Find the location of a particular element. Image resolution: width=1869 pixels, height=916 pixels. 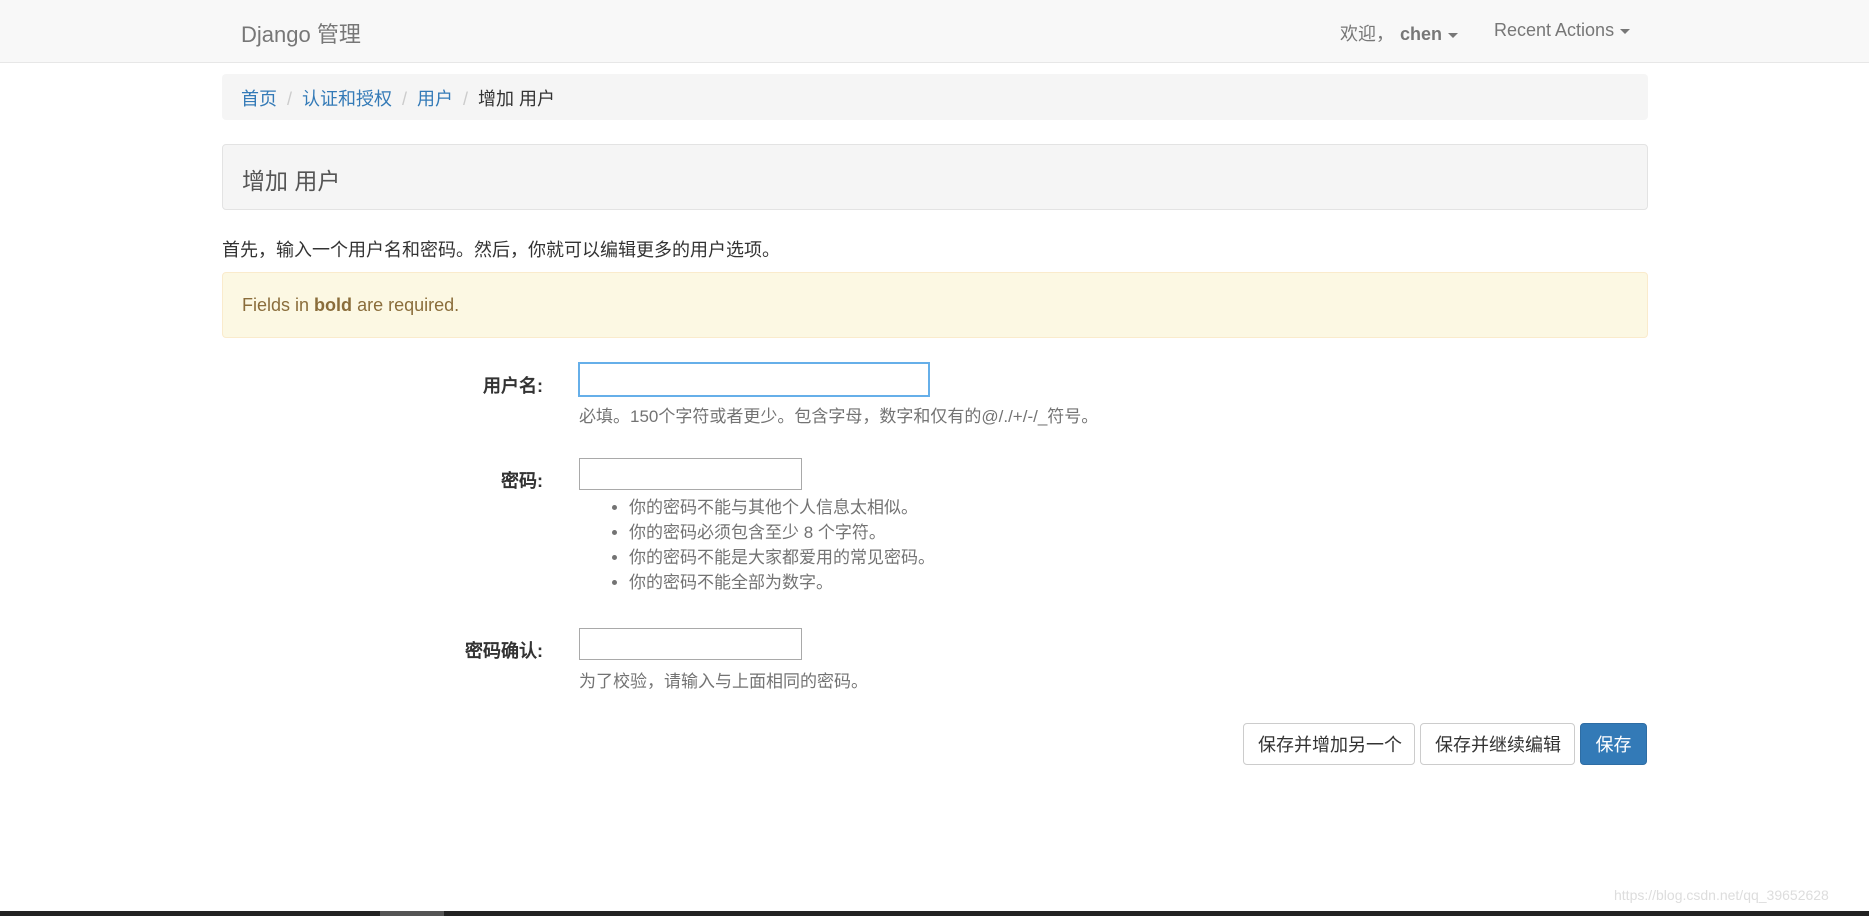

breadcrumb: 首页 / 认证和授权 / 用户 / 增加 用户 is located at coordinates (935, 97).